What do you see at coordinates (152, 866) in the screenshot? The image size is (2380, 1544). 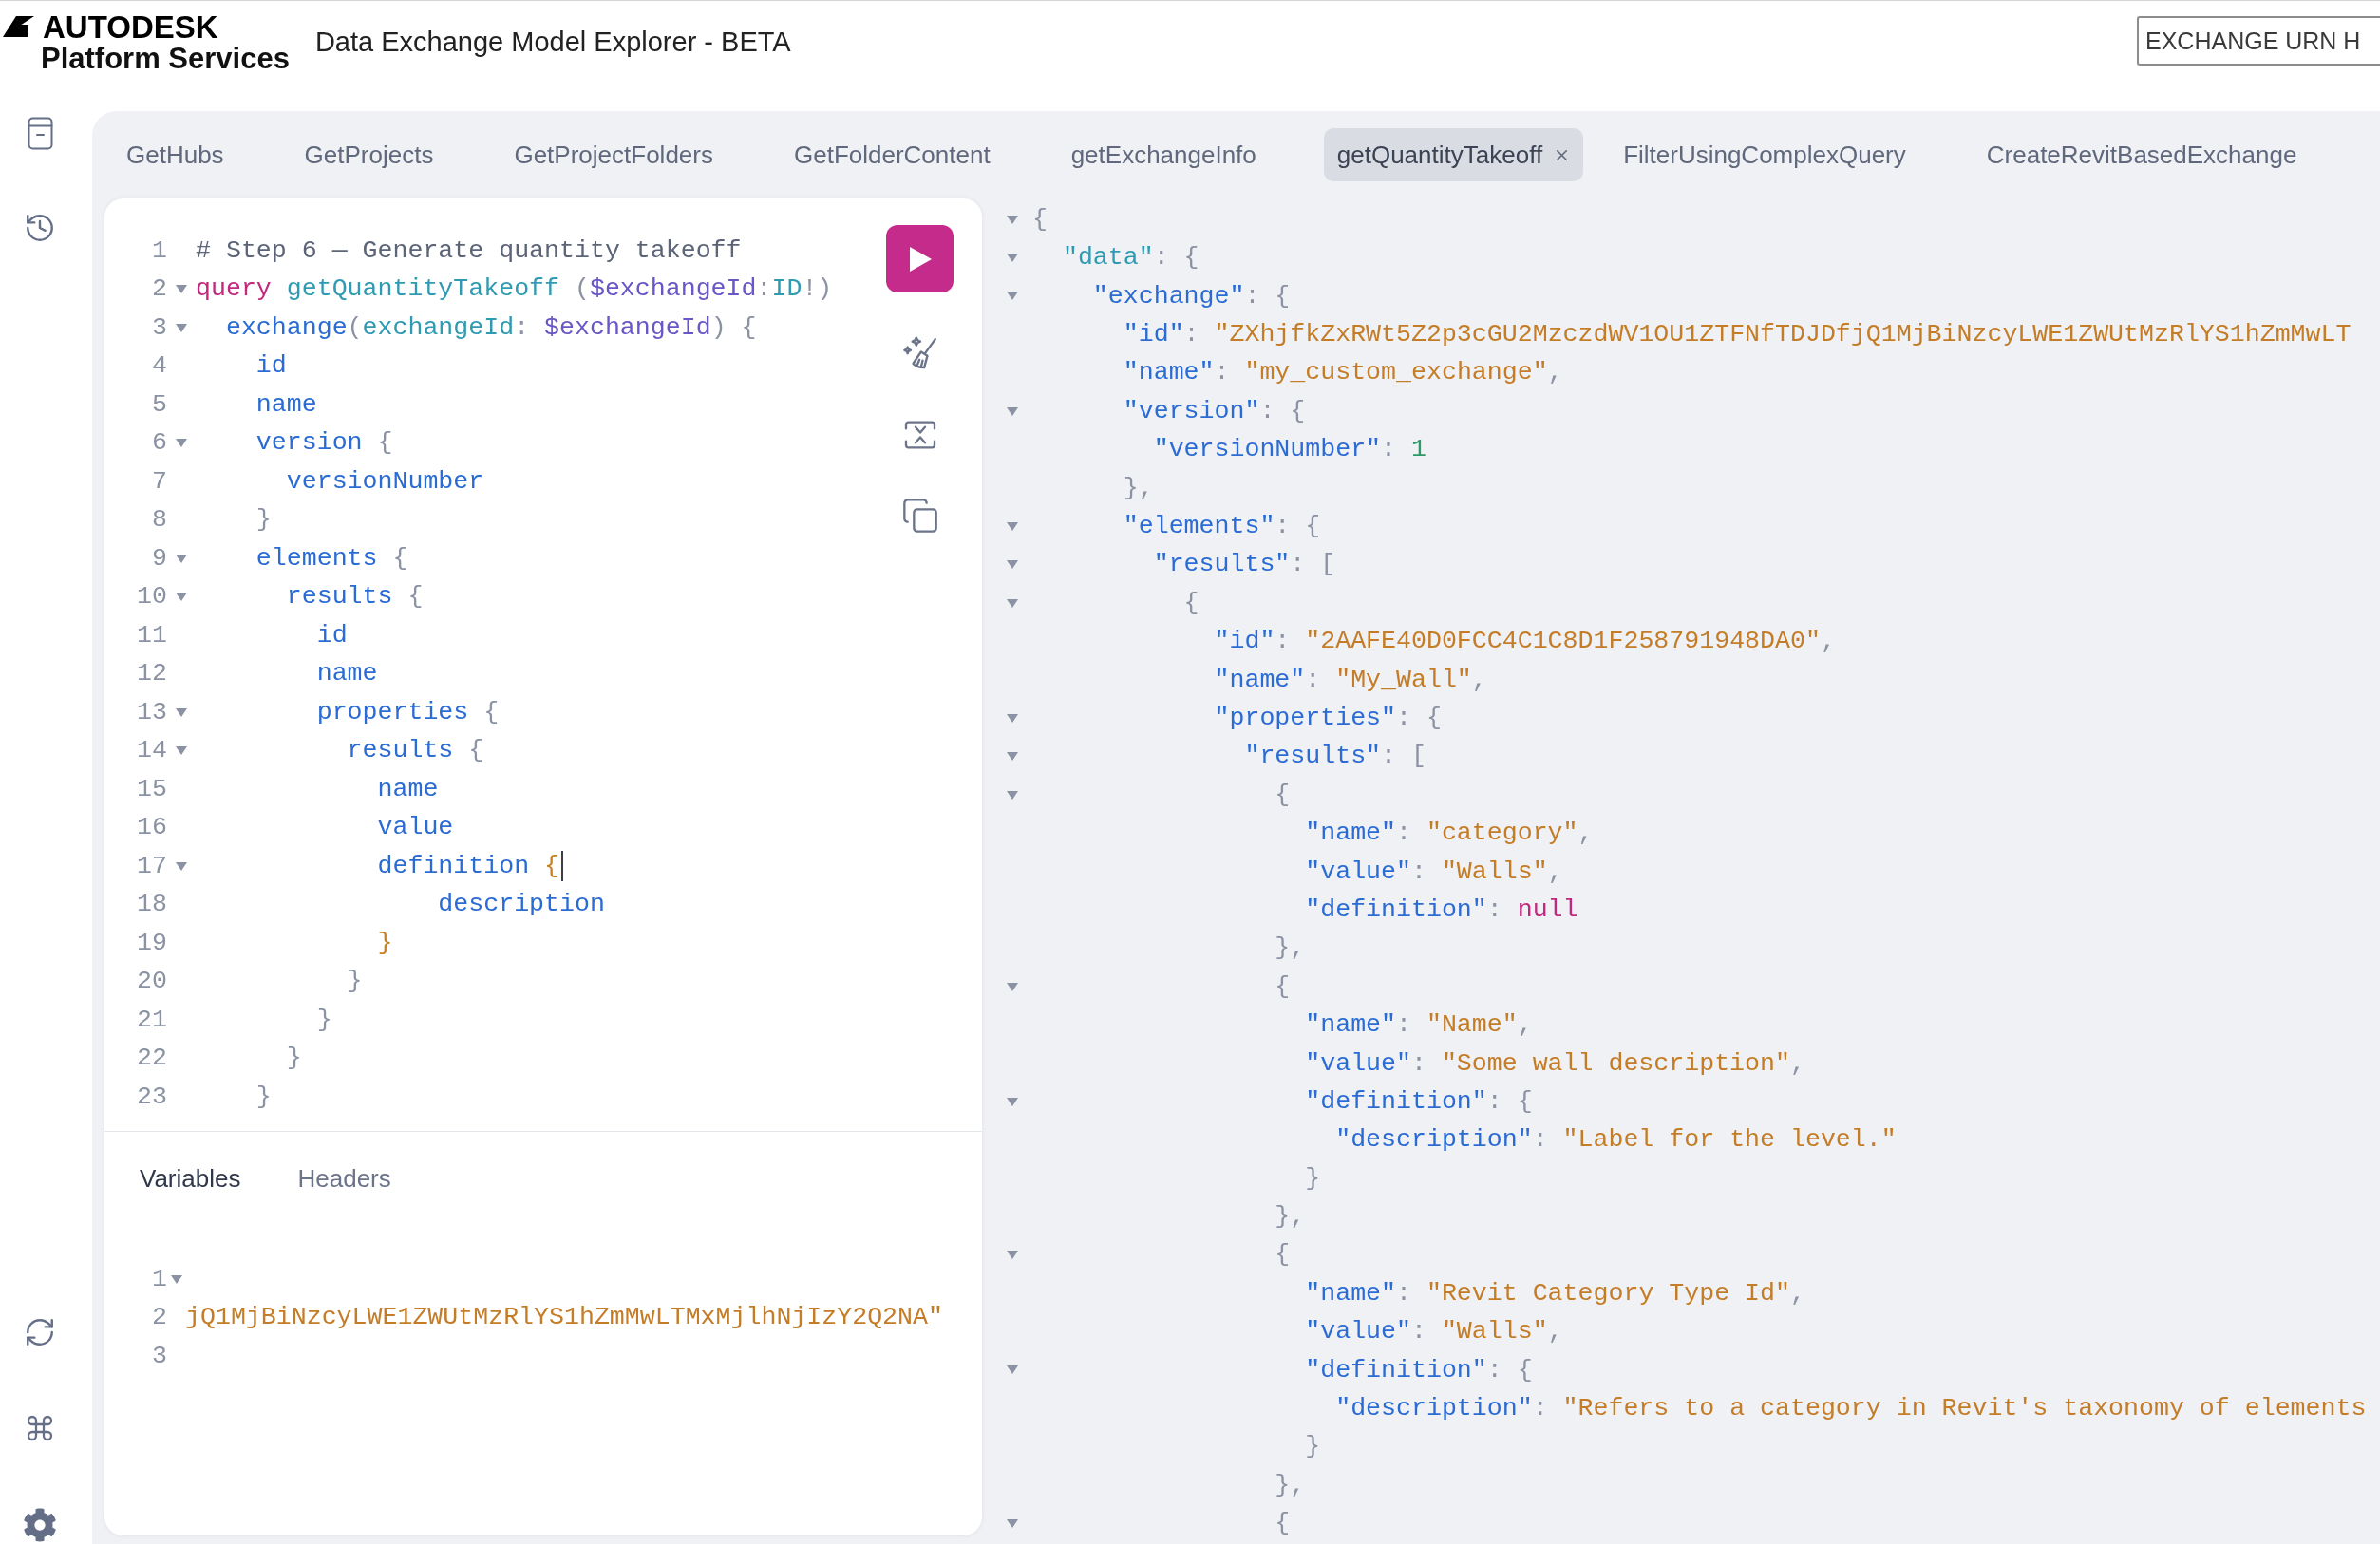 I see `line-number: 17` at bounding box center [152, 866].